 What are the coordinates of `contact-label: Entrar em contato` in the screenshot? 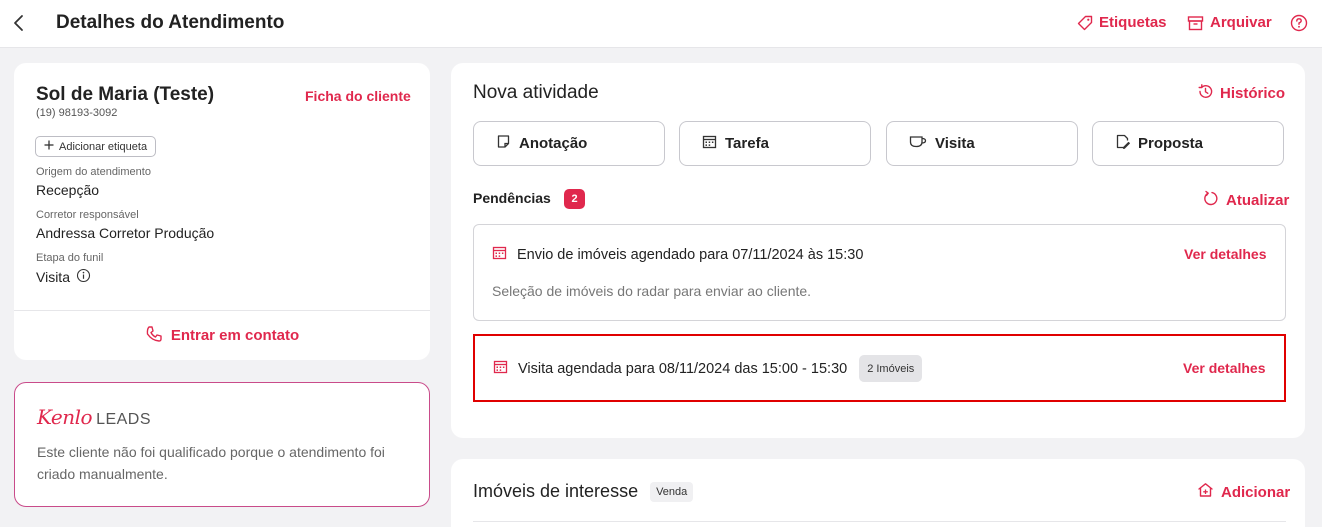 It's located at (235, 335).